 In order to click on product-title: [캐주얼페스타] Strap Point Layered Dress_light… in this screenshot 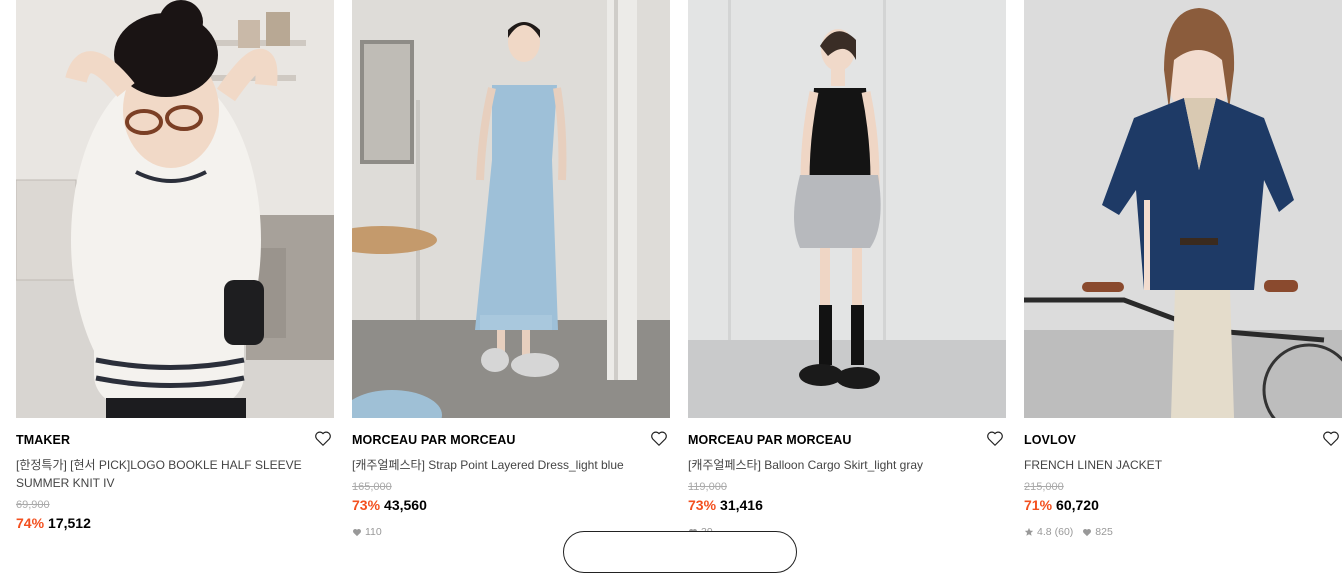, I will do `click(502, 465)`.